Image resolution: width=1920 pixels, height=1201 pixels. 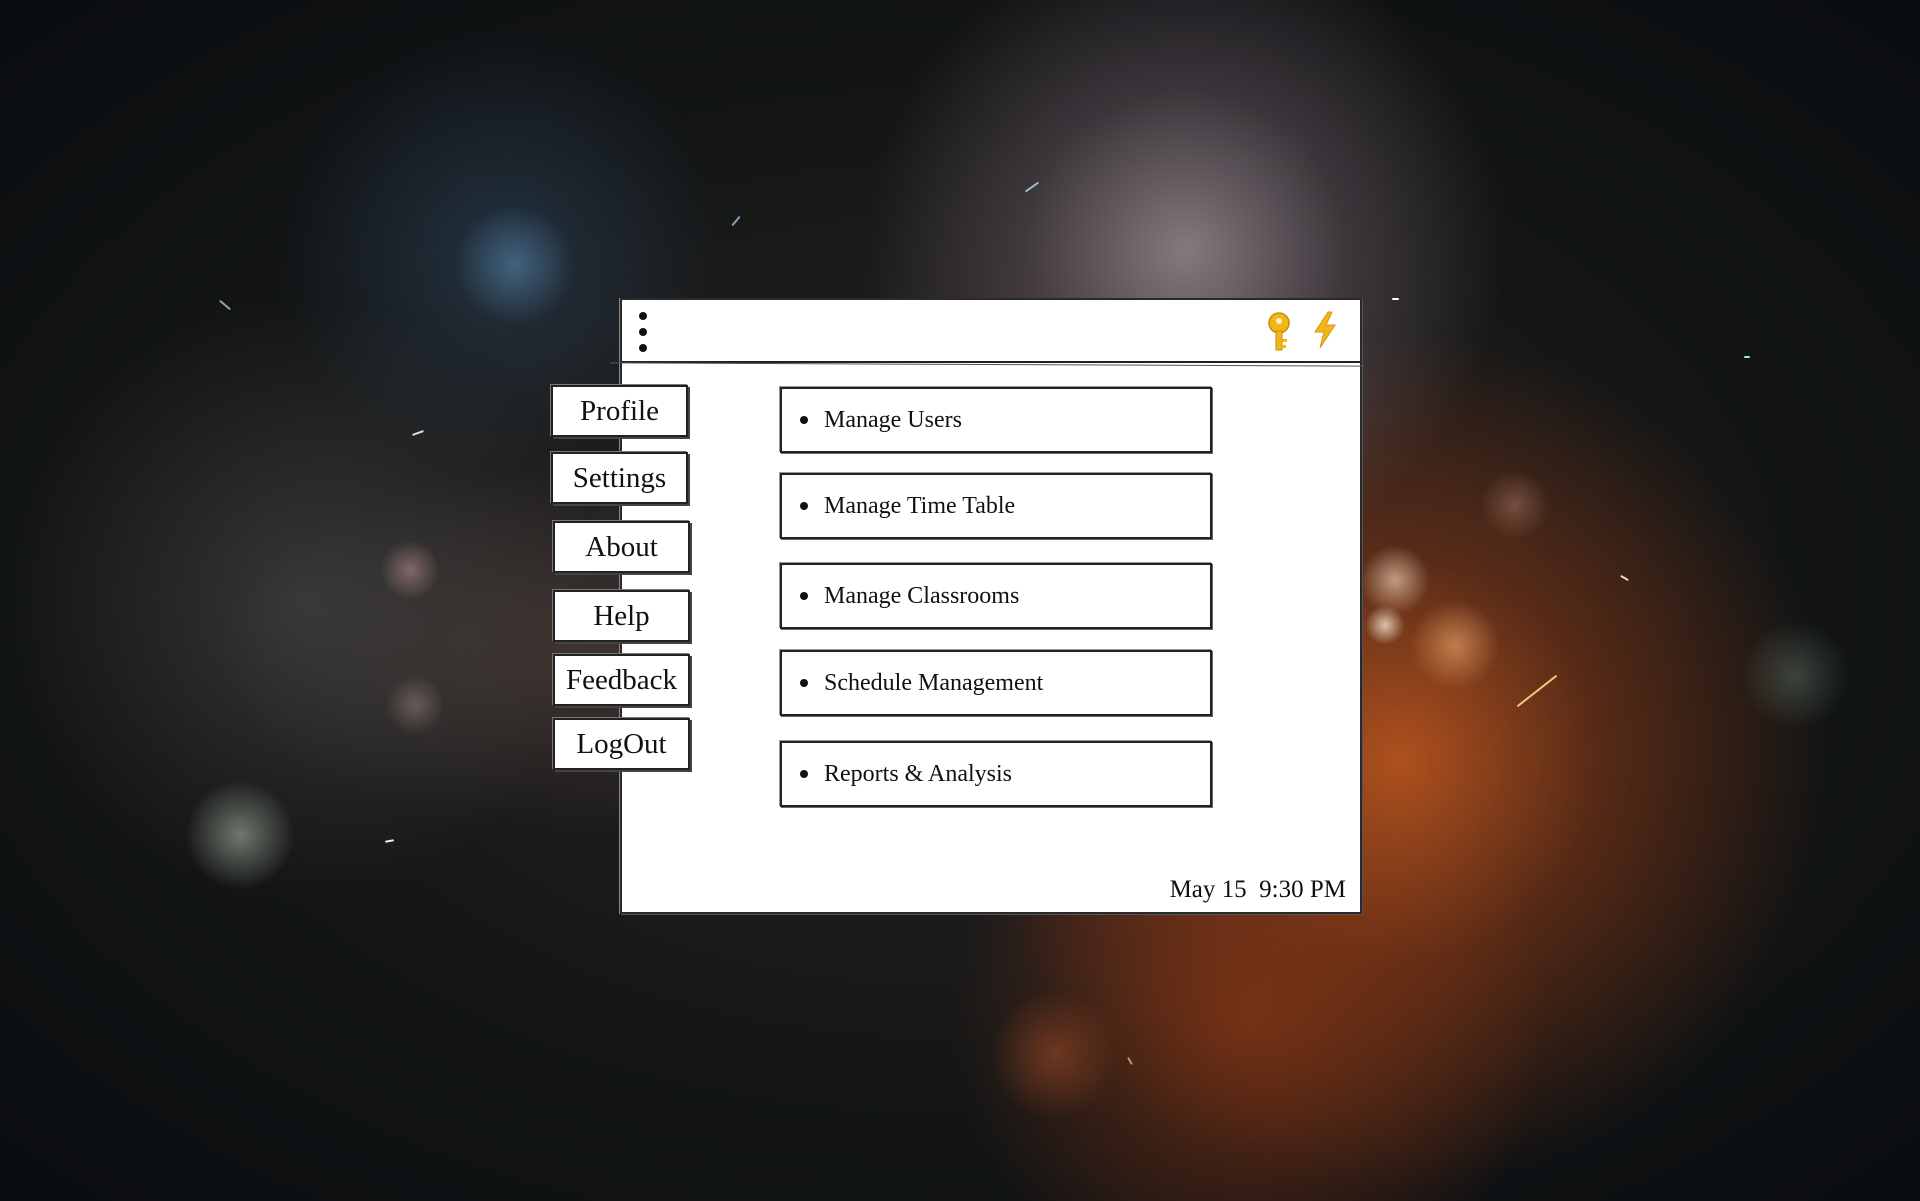 What do you see at coordinates (991, 331) in the screenshot?
I see `window-titlebar` at bounding box center [991, 331].